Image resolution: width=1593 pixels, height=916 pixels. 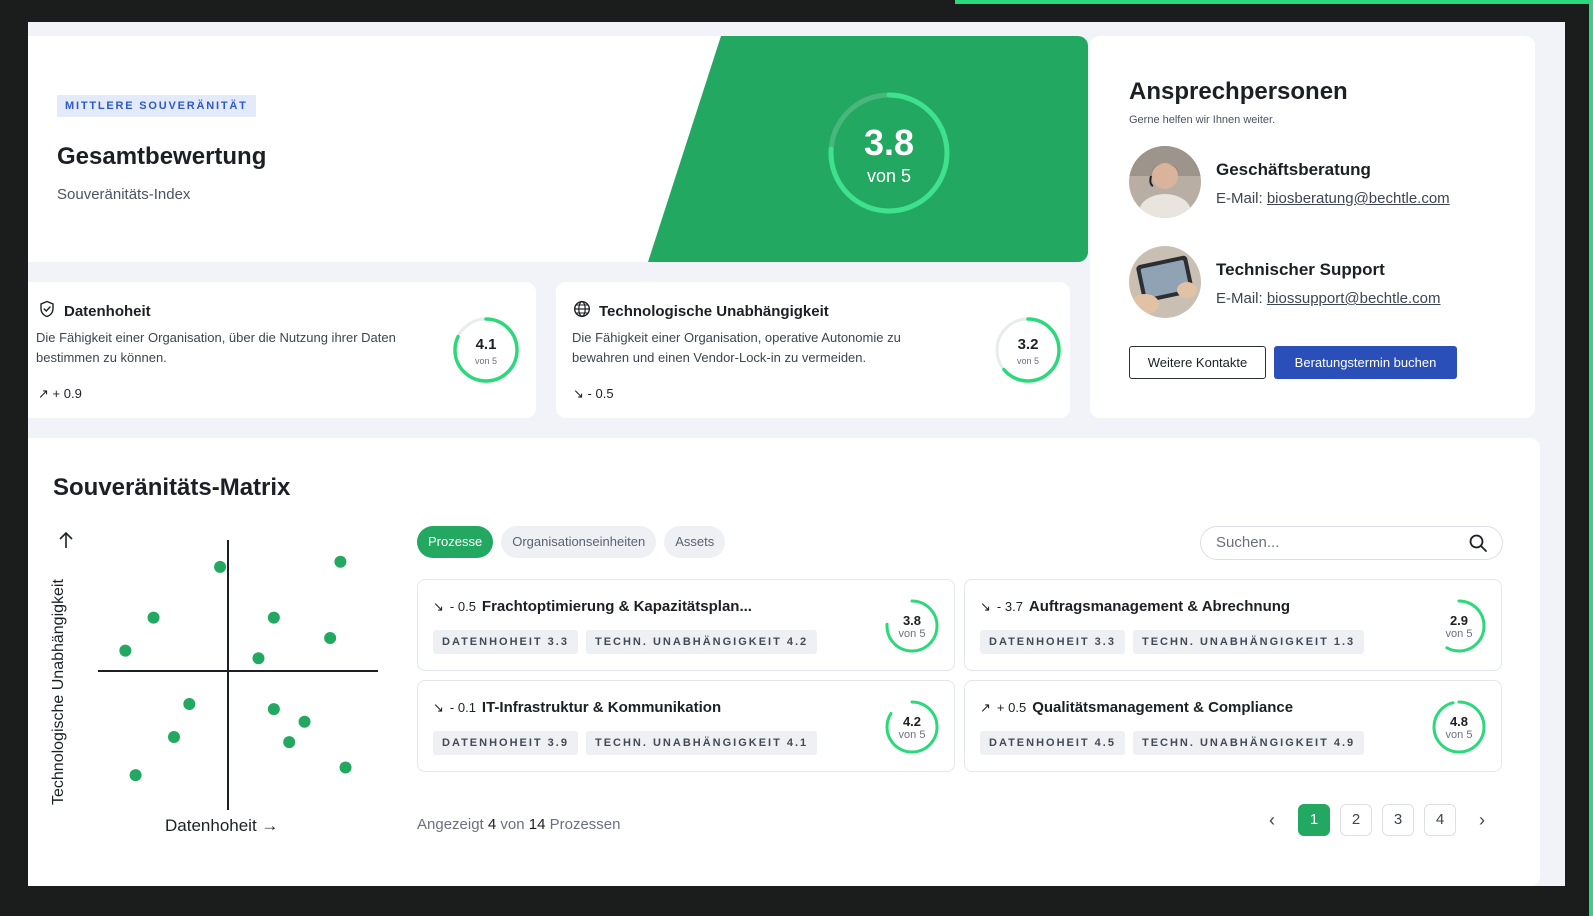 I want to click on pagination: ‹ 1 2 3 4 ›, so click(x=1377, y=820).